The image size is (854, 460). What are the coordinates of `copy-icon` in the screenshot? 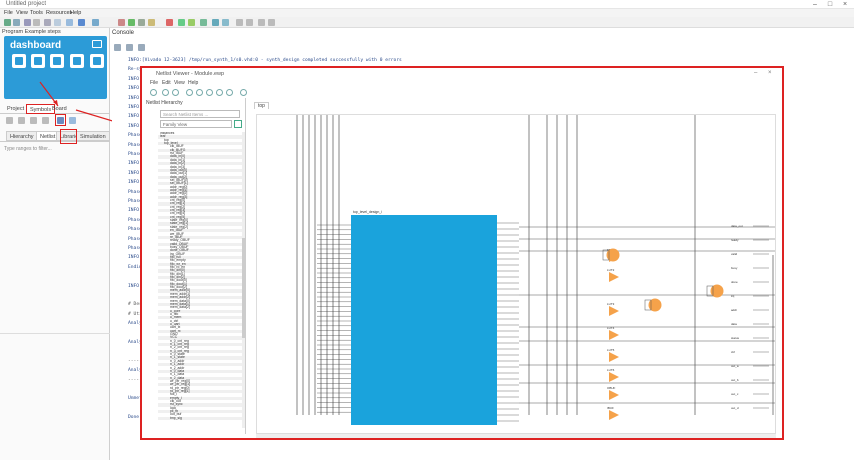 It's located at (129, 47).